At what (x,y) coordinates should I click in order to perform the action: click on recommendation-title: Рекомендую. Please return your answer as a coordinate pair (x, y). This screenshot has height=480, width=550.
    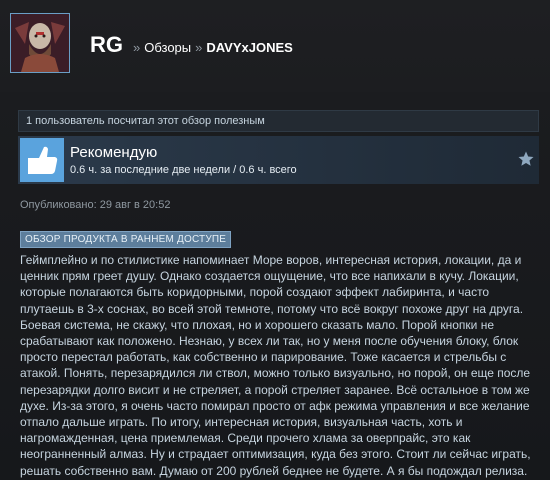
    Looking at the image, I should click on (114, 152).